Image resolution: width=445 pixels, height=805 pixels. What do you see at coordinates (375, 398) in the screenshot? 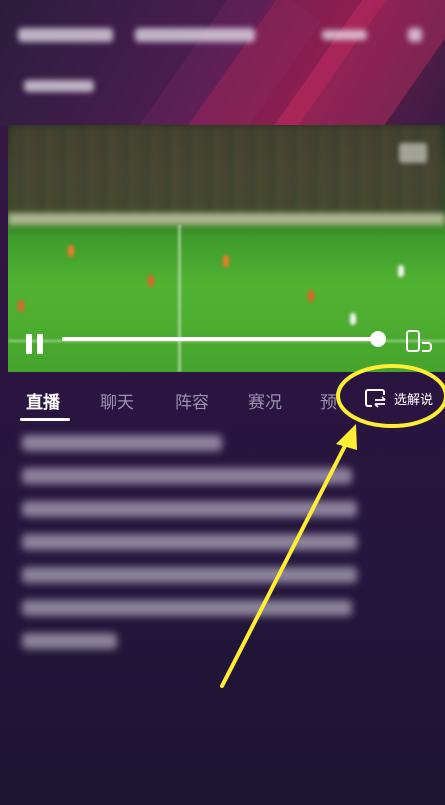
I see `commentary-switch-icon` at bounding box center [375, 398].